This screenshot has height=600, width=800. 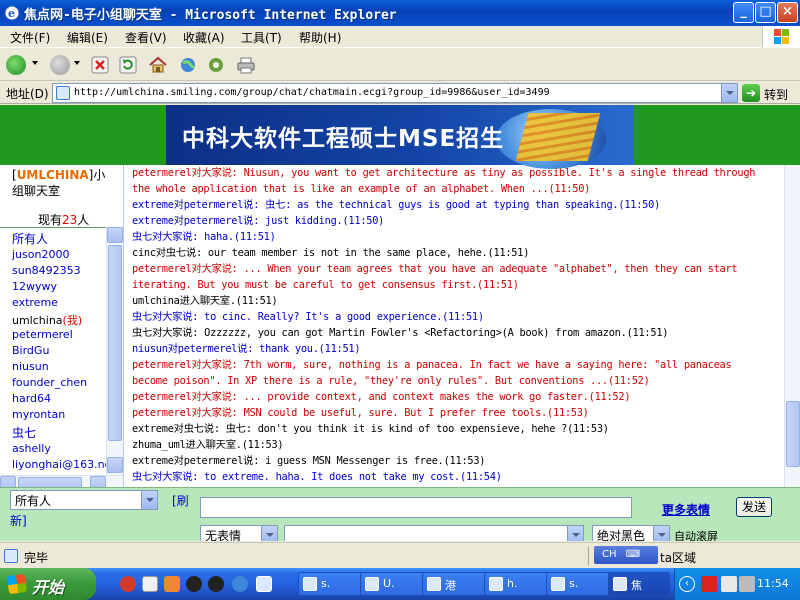 I want to click on network-icon, so click(x=729, y=584).